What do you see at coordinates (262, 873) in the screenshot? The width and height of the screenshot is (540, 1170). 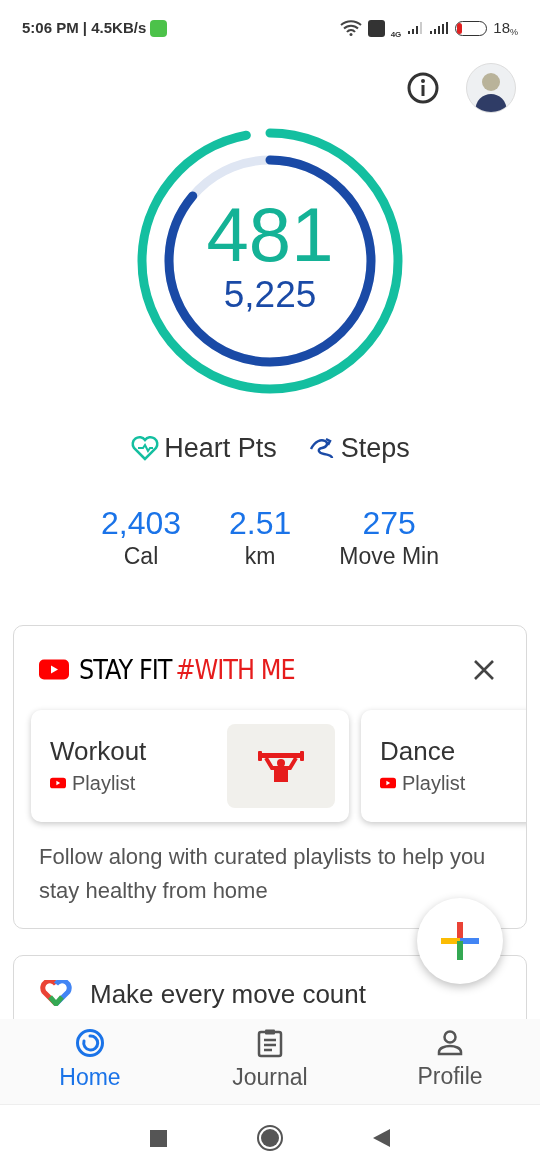 I see `promo-description: Follow along with curated playlists to help you stay healthy from home` at bounding box center [262, 873].